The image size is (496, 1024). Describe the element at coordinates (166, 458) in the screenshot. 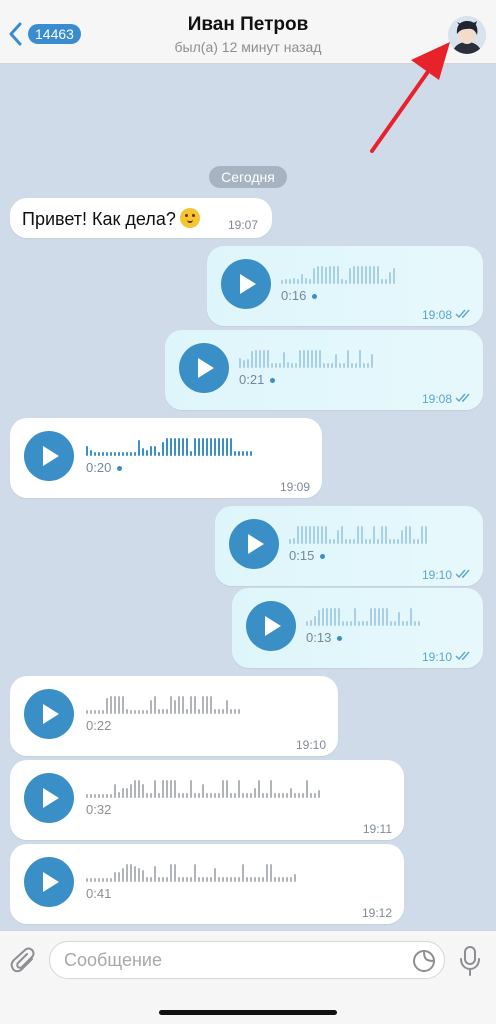

I see `voice-message: 0:20 19:09` at that location.